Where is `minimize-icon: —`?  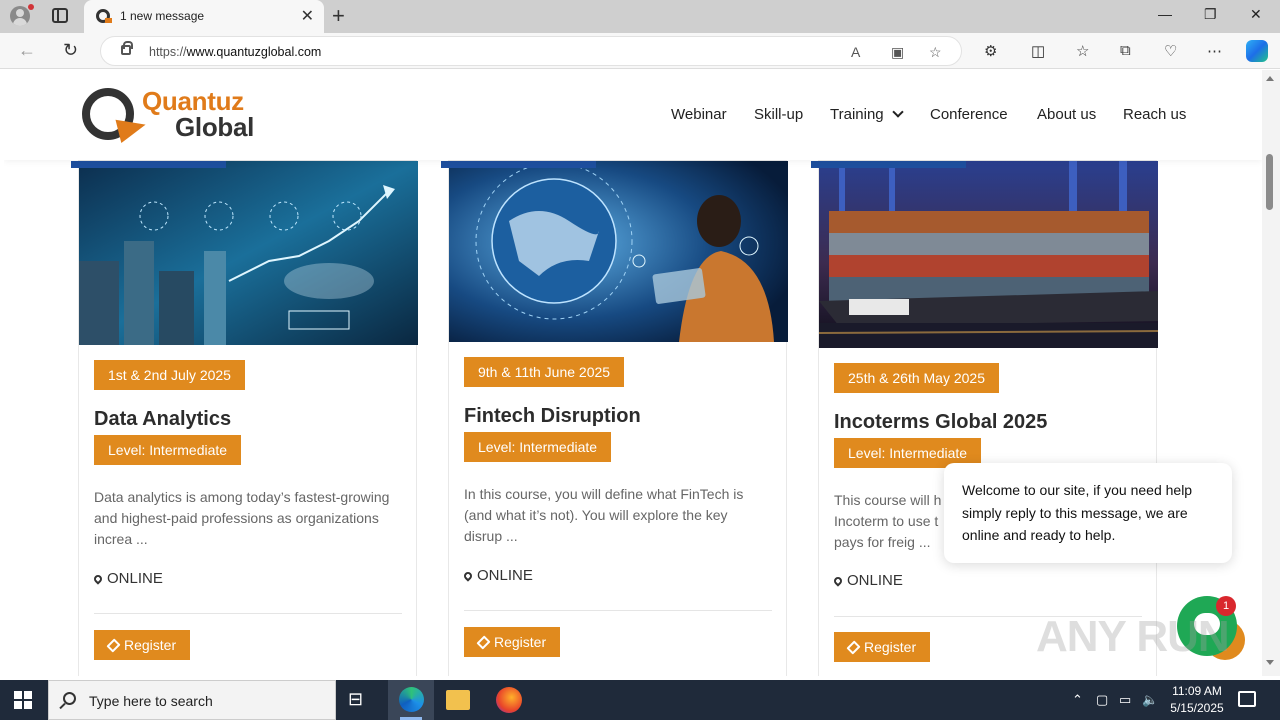
minimize-icon: — is located at coordinates (1165, 14).